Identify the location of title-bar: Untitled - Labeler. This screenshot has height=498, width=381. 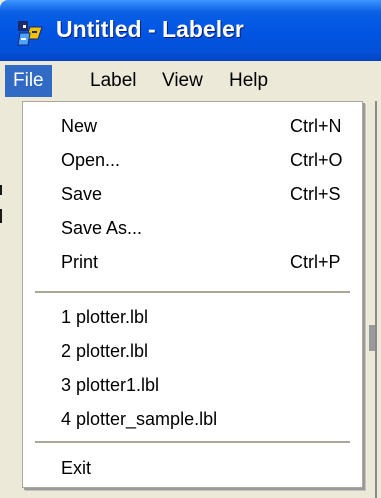
(190, 30).